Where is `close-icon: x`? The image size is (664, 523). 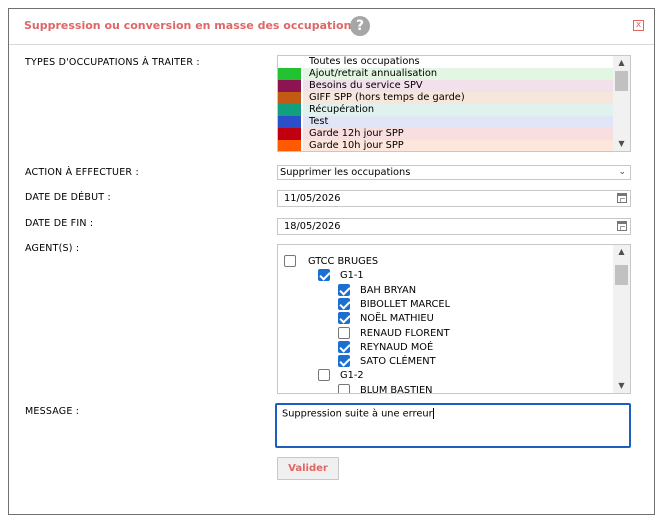
close-icon: x is located at coordinates (638, 25).